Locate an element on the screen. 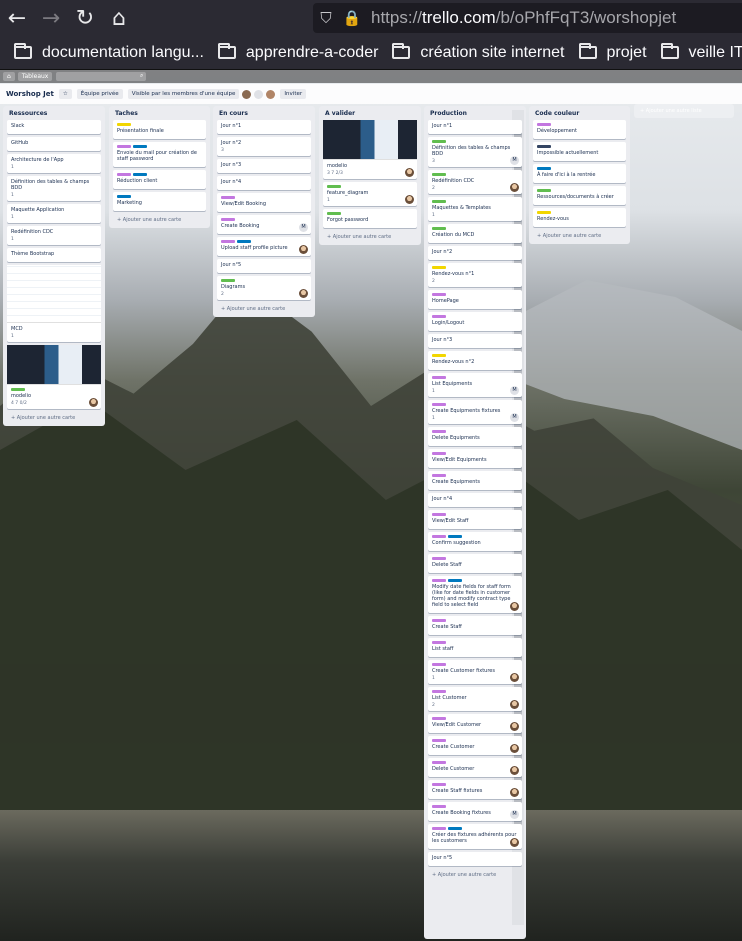  forward-button: → is located at coordinates (51, 18).